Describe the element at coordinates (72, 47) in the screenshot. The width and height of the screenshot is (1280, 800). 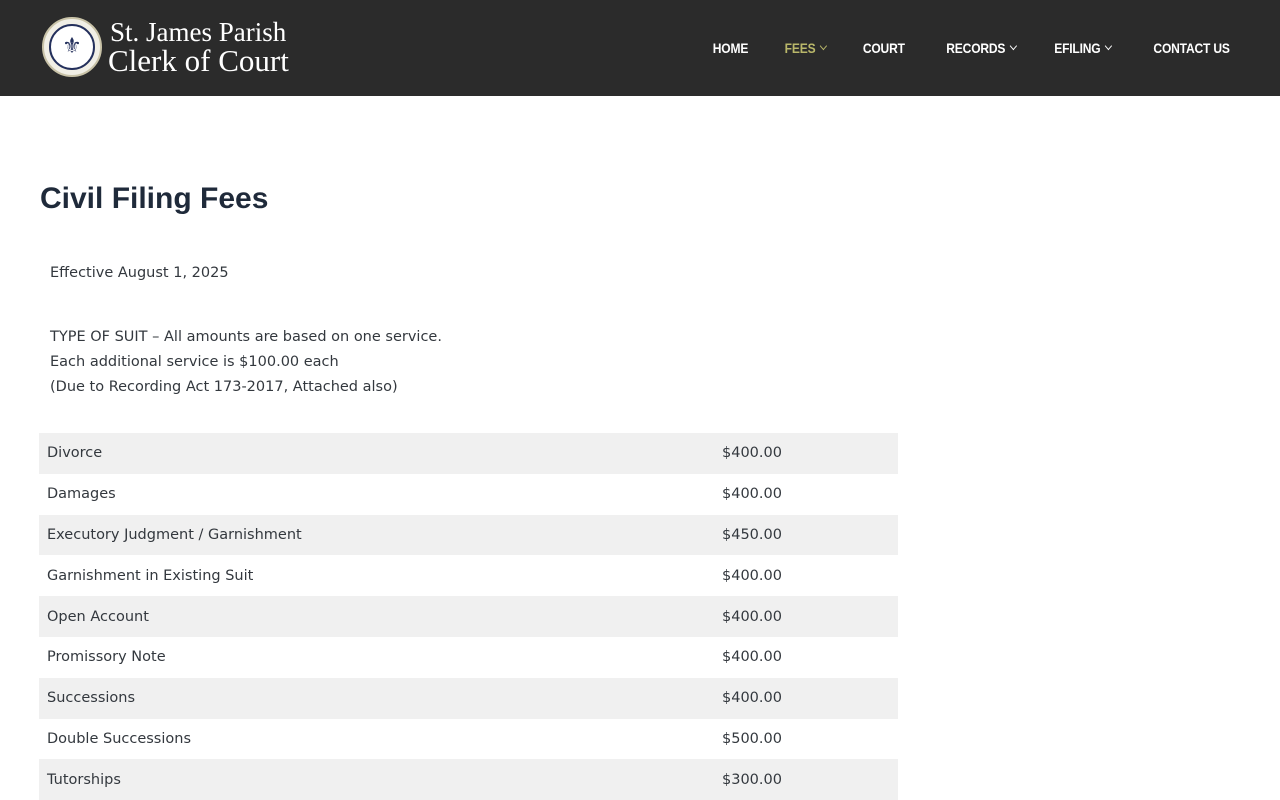
I see `parish-seal-icon: ⚜` at that location.